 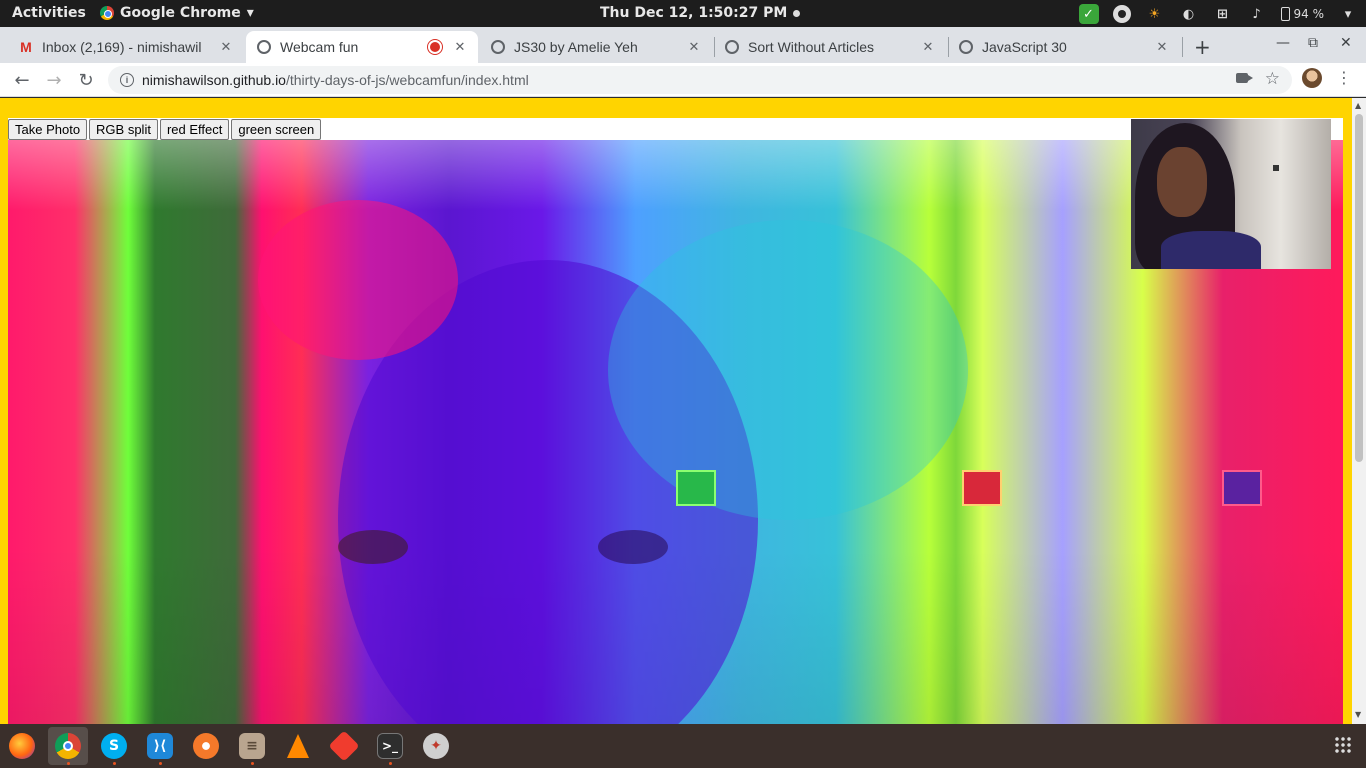 I want to click on clock: Thu Dec 12, 1:50:27 PM, so click(x=700, y=13).